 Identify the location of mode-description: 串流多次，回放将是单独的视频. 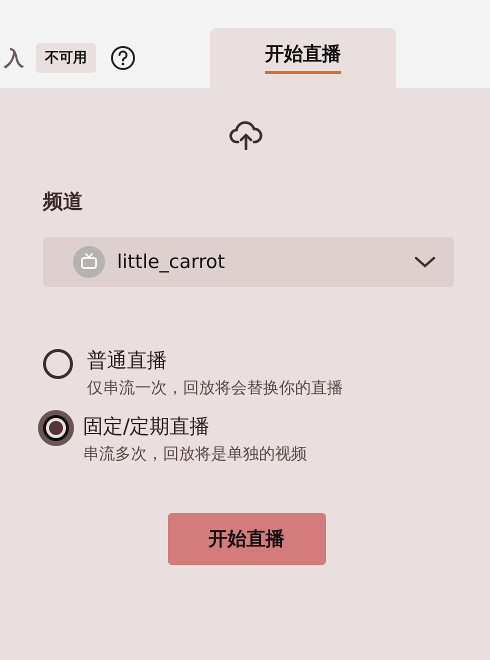
(195, 454).